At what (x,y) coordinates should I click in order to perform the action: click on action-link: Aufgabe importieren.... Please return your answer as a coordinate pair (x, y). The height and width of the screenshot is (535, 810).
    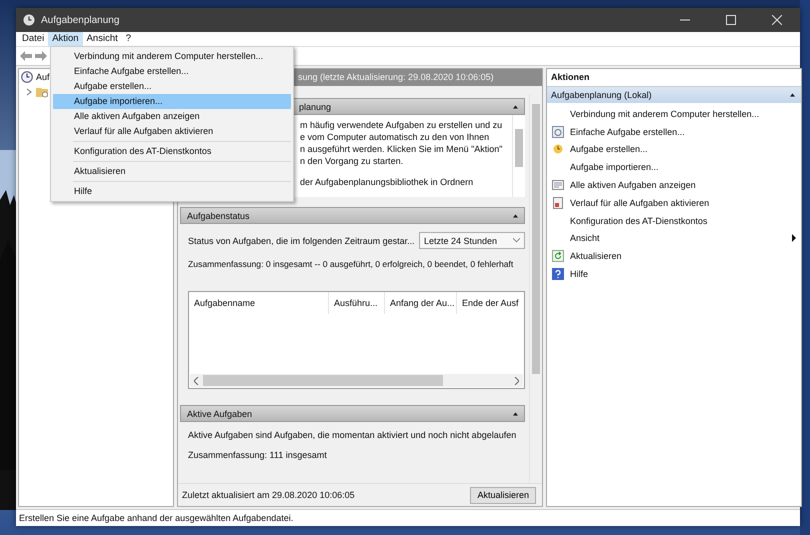
    Looking at the image, I should click on (614, 167).